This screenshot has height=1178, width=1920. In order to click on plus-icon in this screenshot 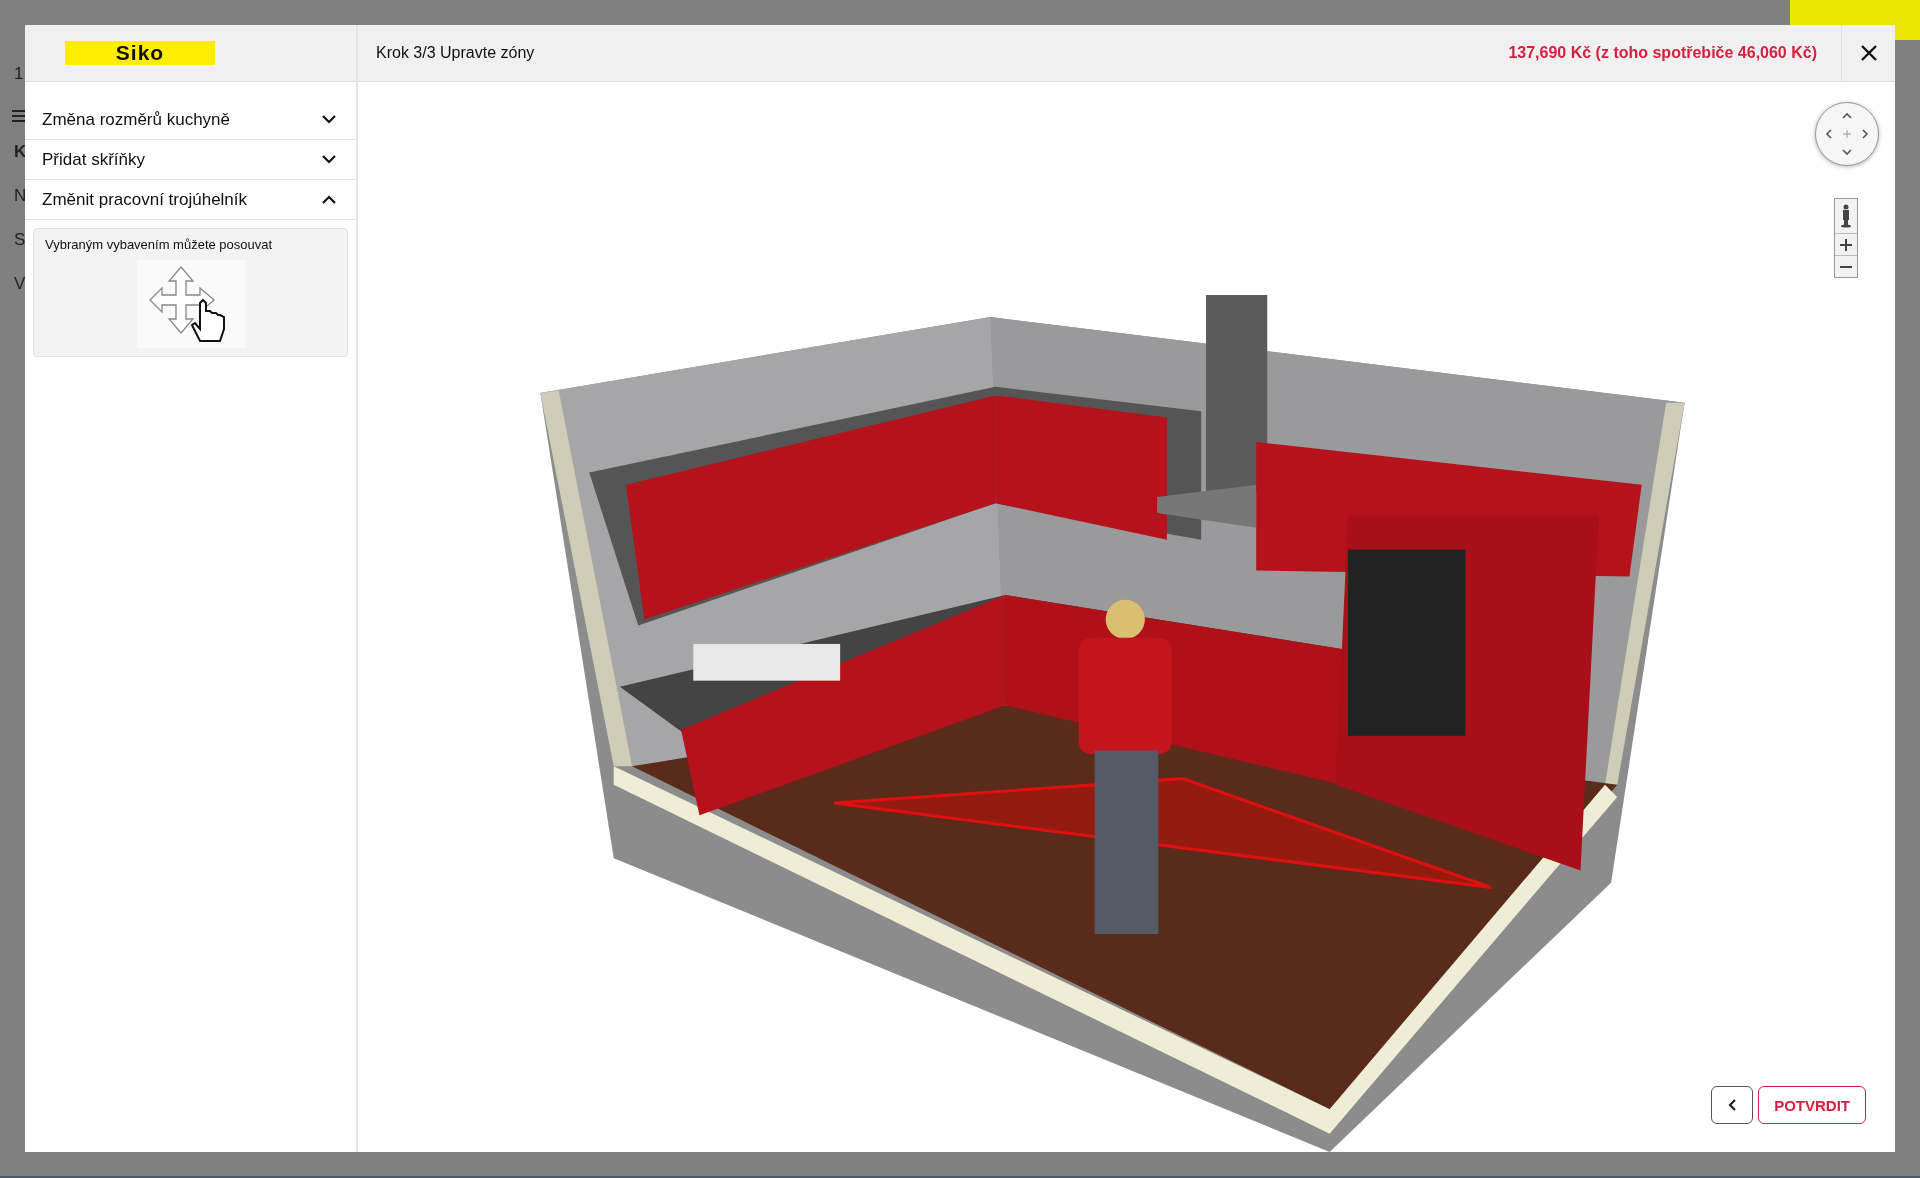, I will do `click(1846, 244)`.